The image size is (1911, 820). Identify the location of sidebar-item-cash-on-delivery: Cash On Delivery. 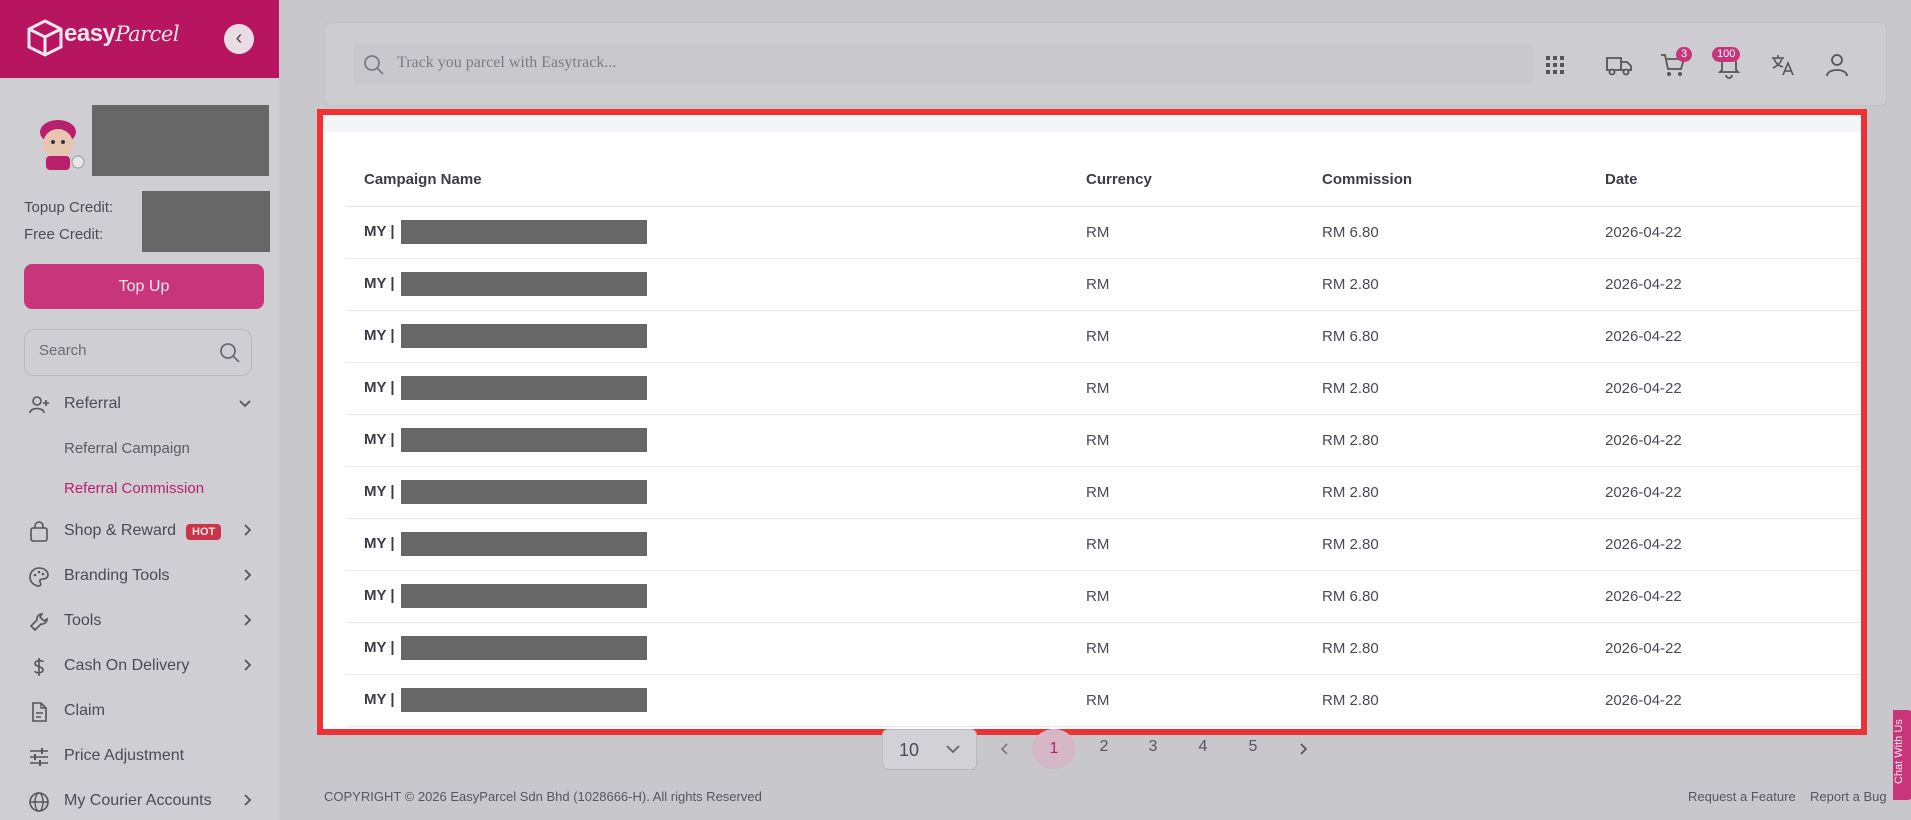
(139, 667).